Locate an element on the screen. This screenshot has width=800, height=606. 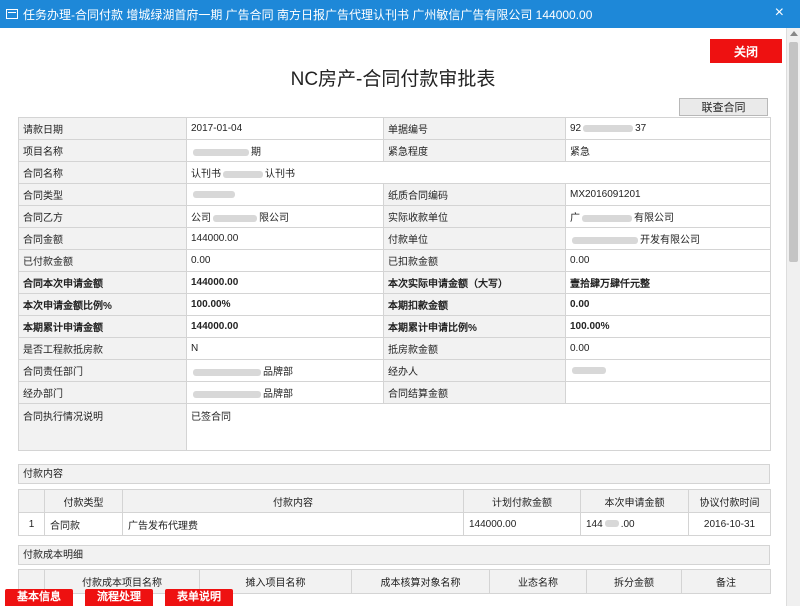
row-number: 1 is located at coordinates (31, 524).